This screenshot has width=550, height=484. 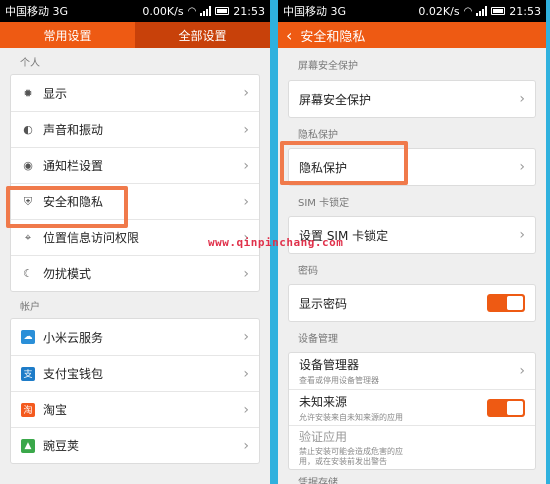 I want to click on settings-item-show-password: 显示密码, so click(x=412, y=303).